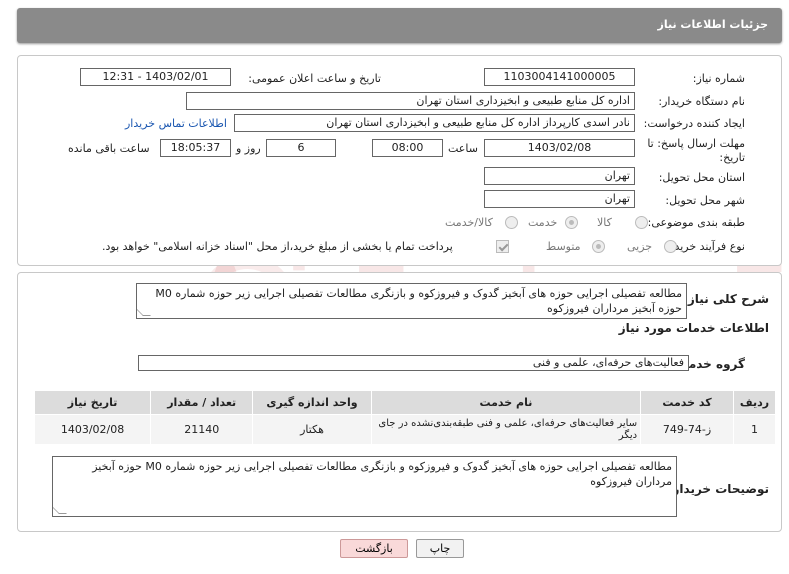 This screenshot has height=574, width=789. What do you see at coordinates (640, 246) in the screenshot?
I see `process-option-minor: جزیی` at bounding box center [640, 246].